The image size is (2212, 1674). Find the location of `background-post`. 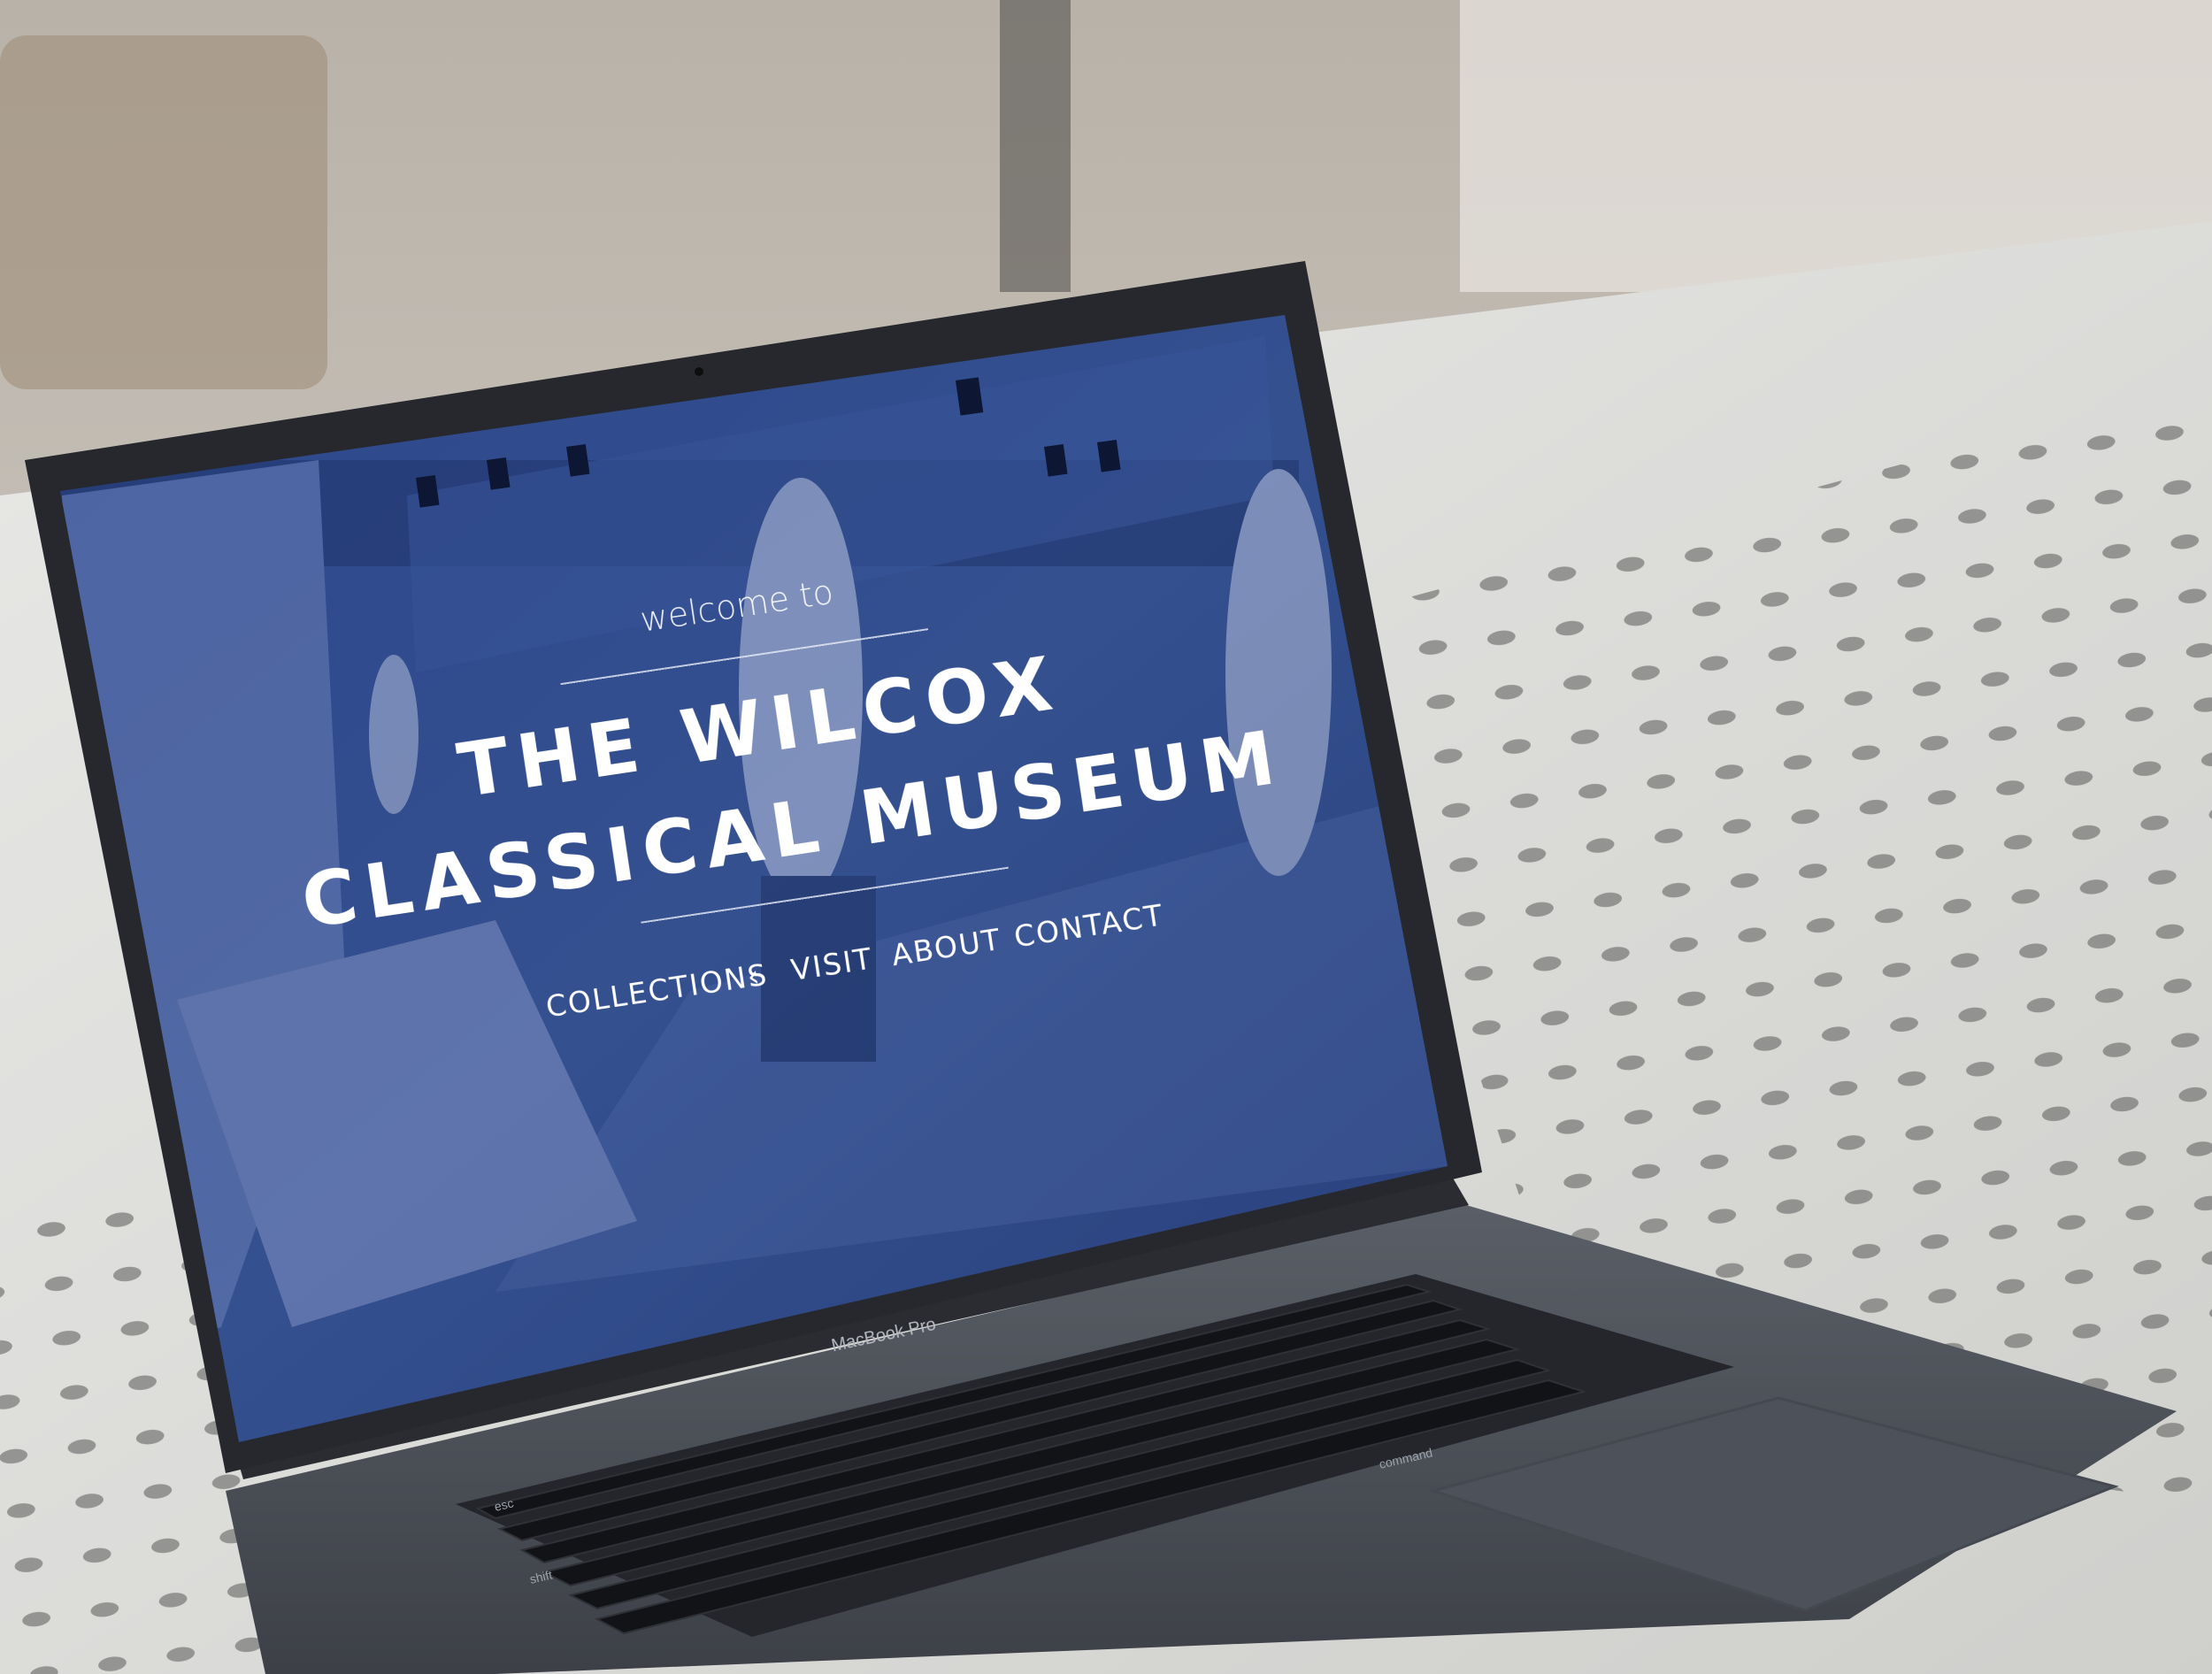

background-post is located at coordinates (1036, 146).